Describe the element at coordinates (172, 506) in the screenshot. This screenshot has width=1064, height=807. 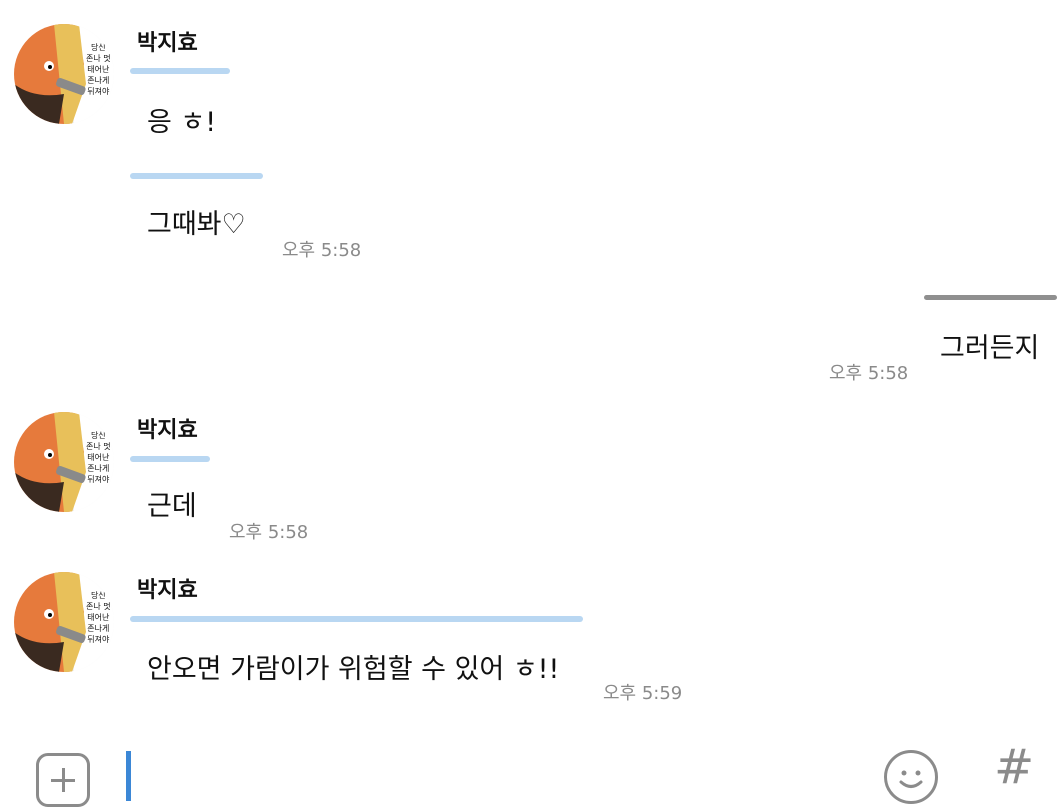
I see `message-text: 근데` at that location.